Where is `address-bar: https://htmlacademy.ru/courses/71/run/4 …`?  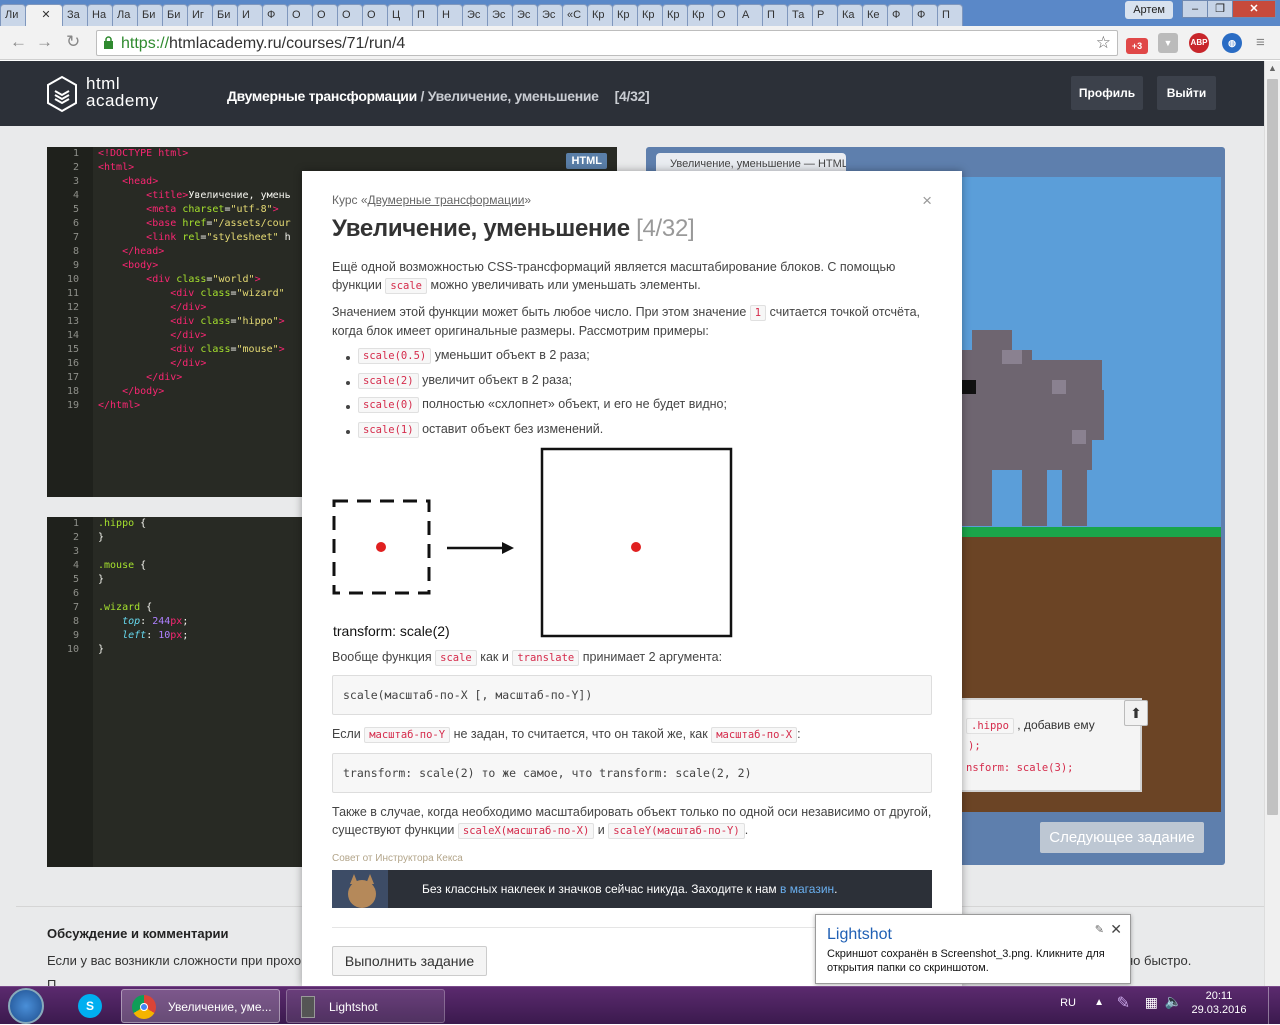 address-bar: https://htmlacademy.ru/courses/71/run/4 … is located at coordinates (607, 43).